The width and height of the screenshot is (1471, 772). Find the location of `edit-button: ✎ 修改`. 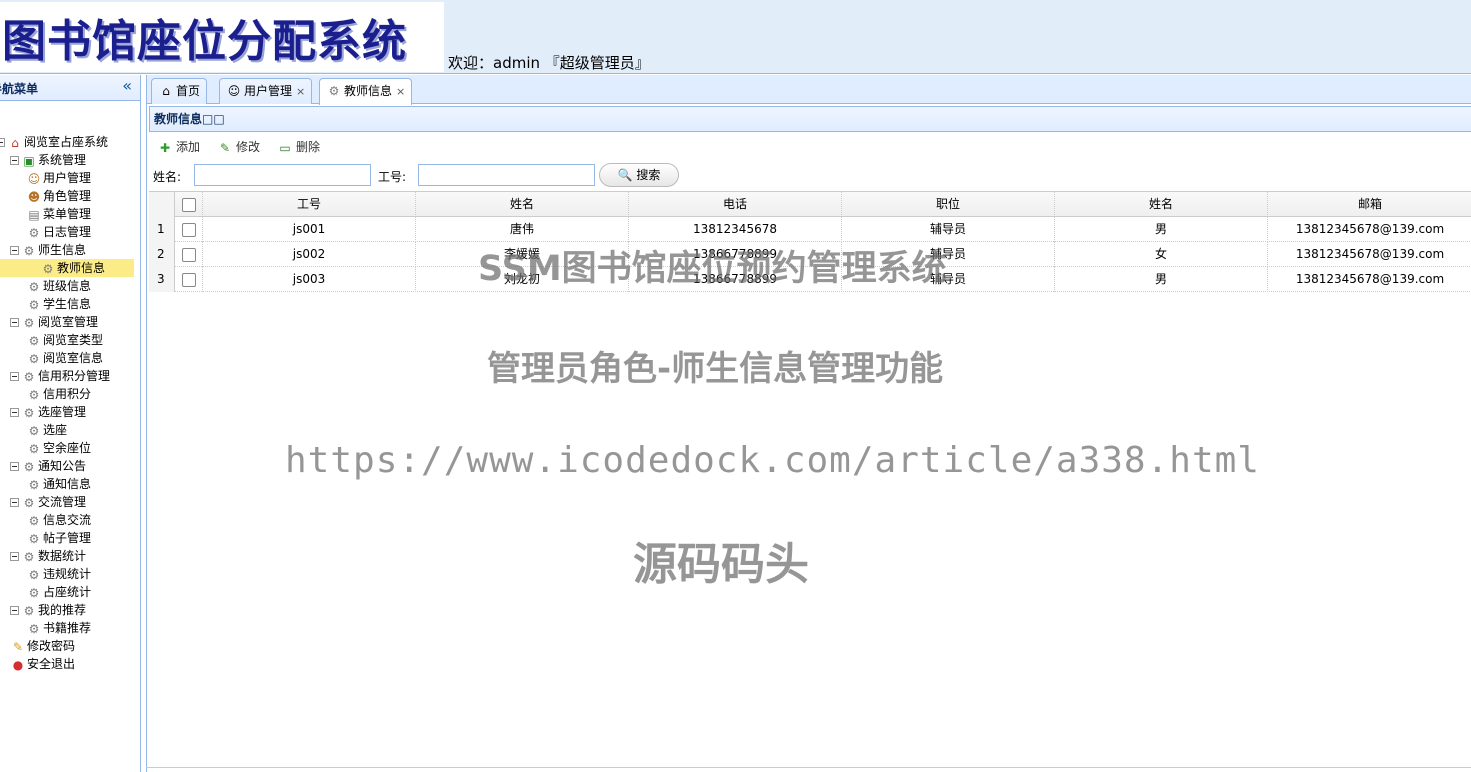

edit-button: ✎ 修改 is located at coordinates (238, 147).